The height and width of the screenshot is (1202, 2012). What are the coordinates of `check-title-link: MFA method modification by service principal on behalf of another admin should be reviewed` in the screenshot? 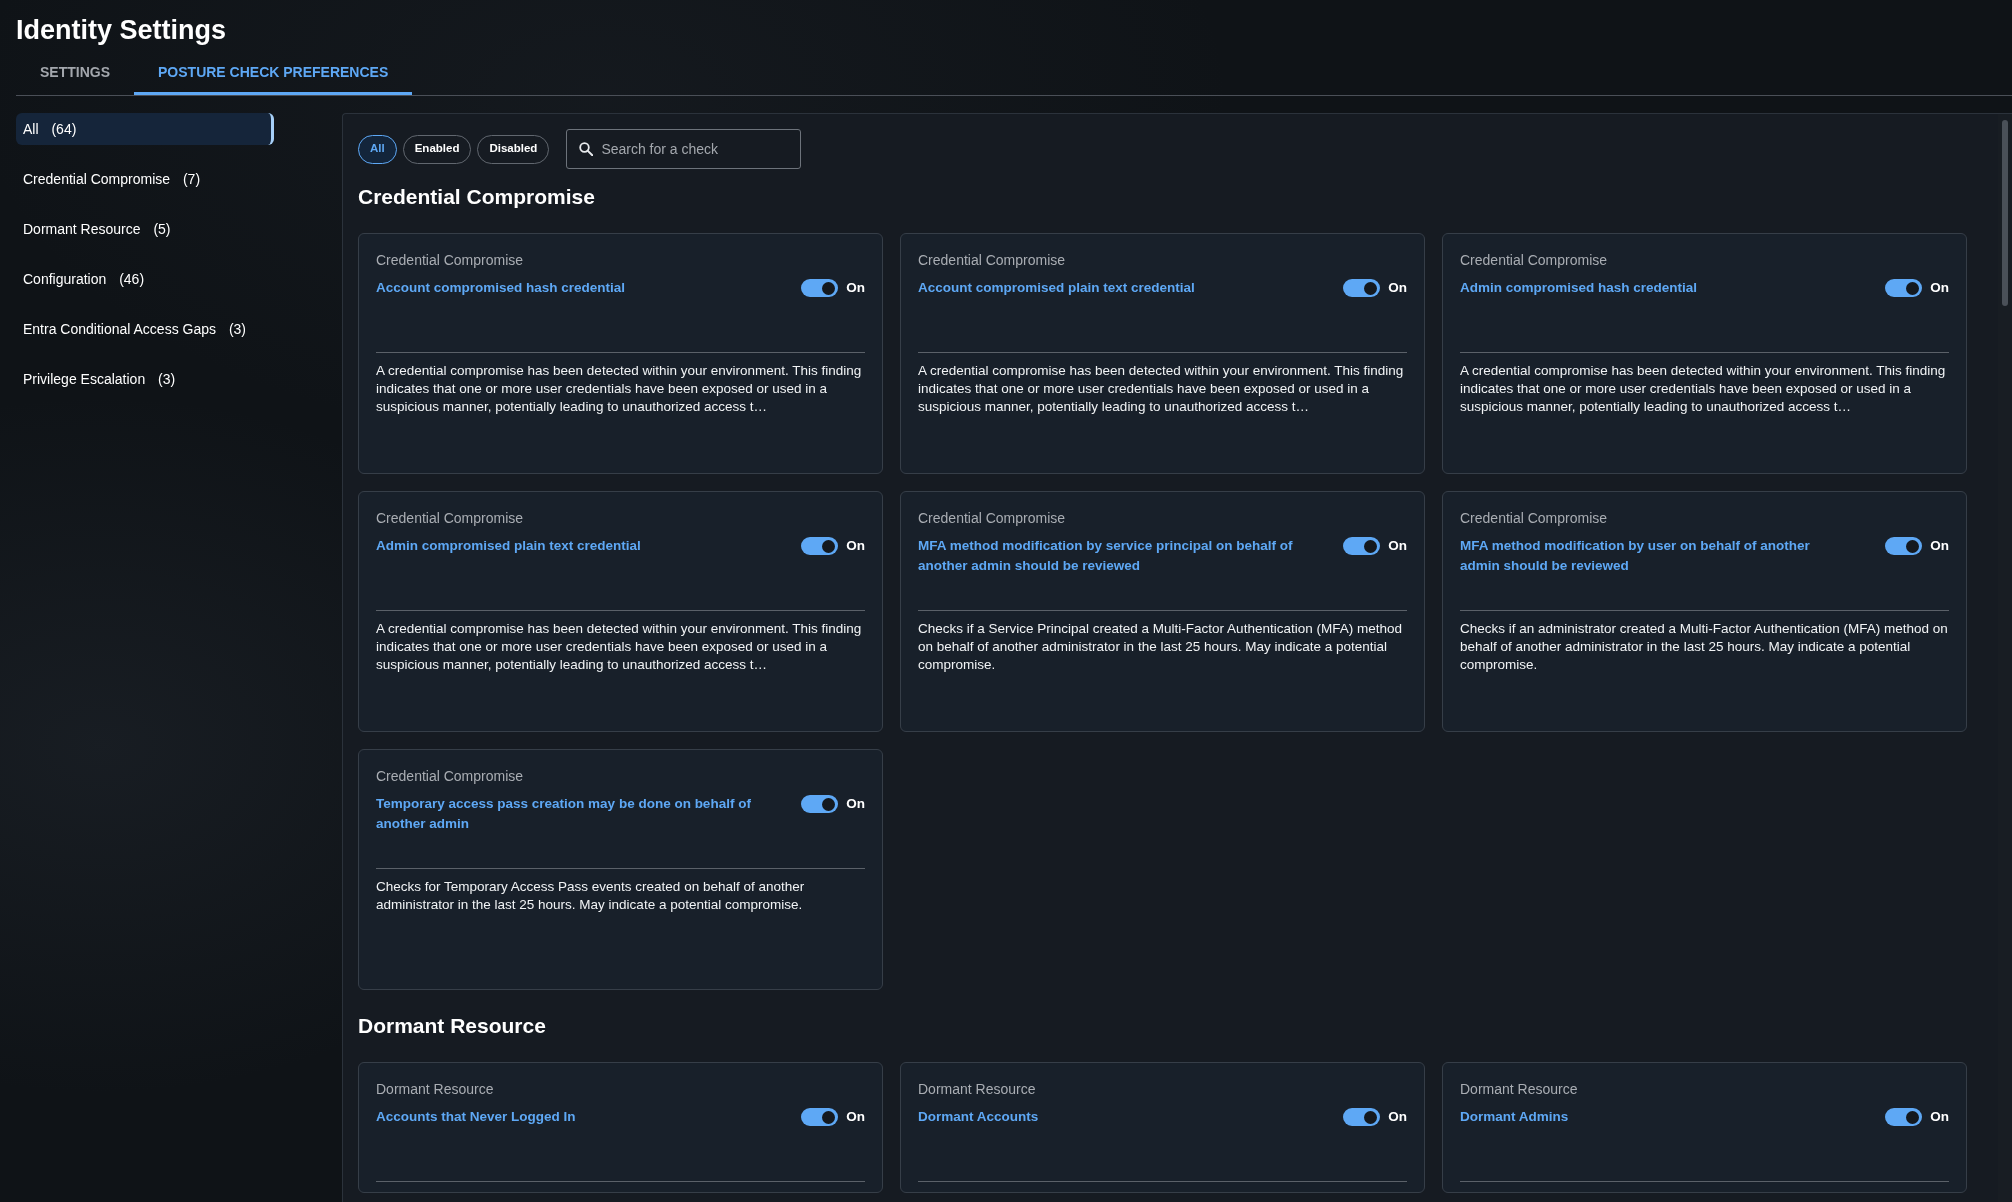 It's located at (1113, 556).